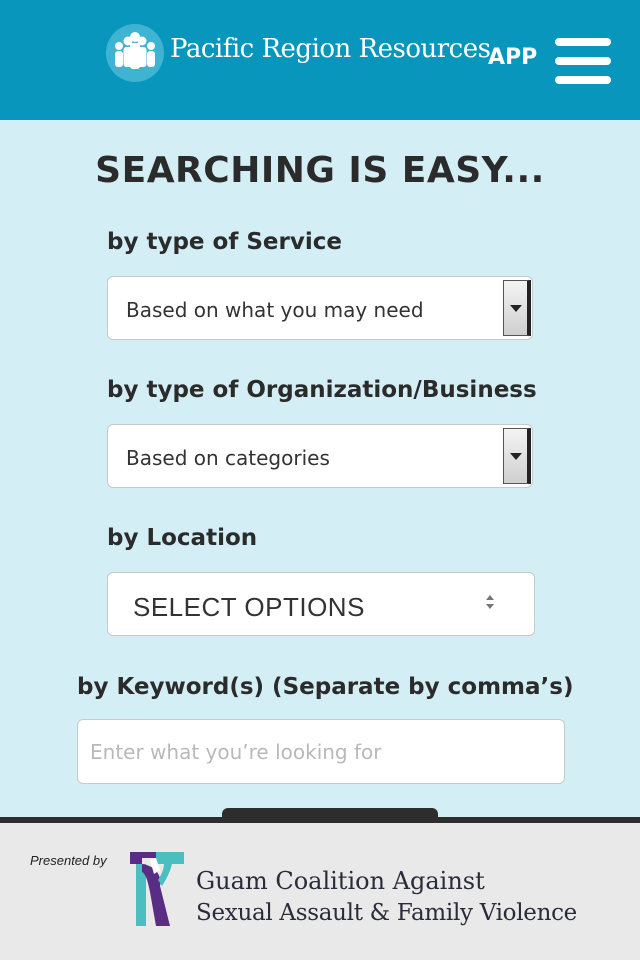 This screenshot has width=640, height=960. What do you see at coordinates (68, 860) in the screenshot?
I see `presented-by-label: Presented by` at bounding box center [68, 860].